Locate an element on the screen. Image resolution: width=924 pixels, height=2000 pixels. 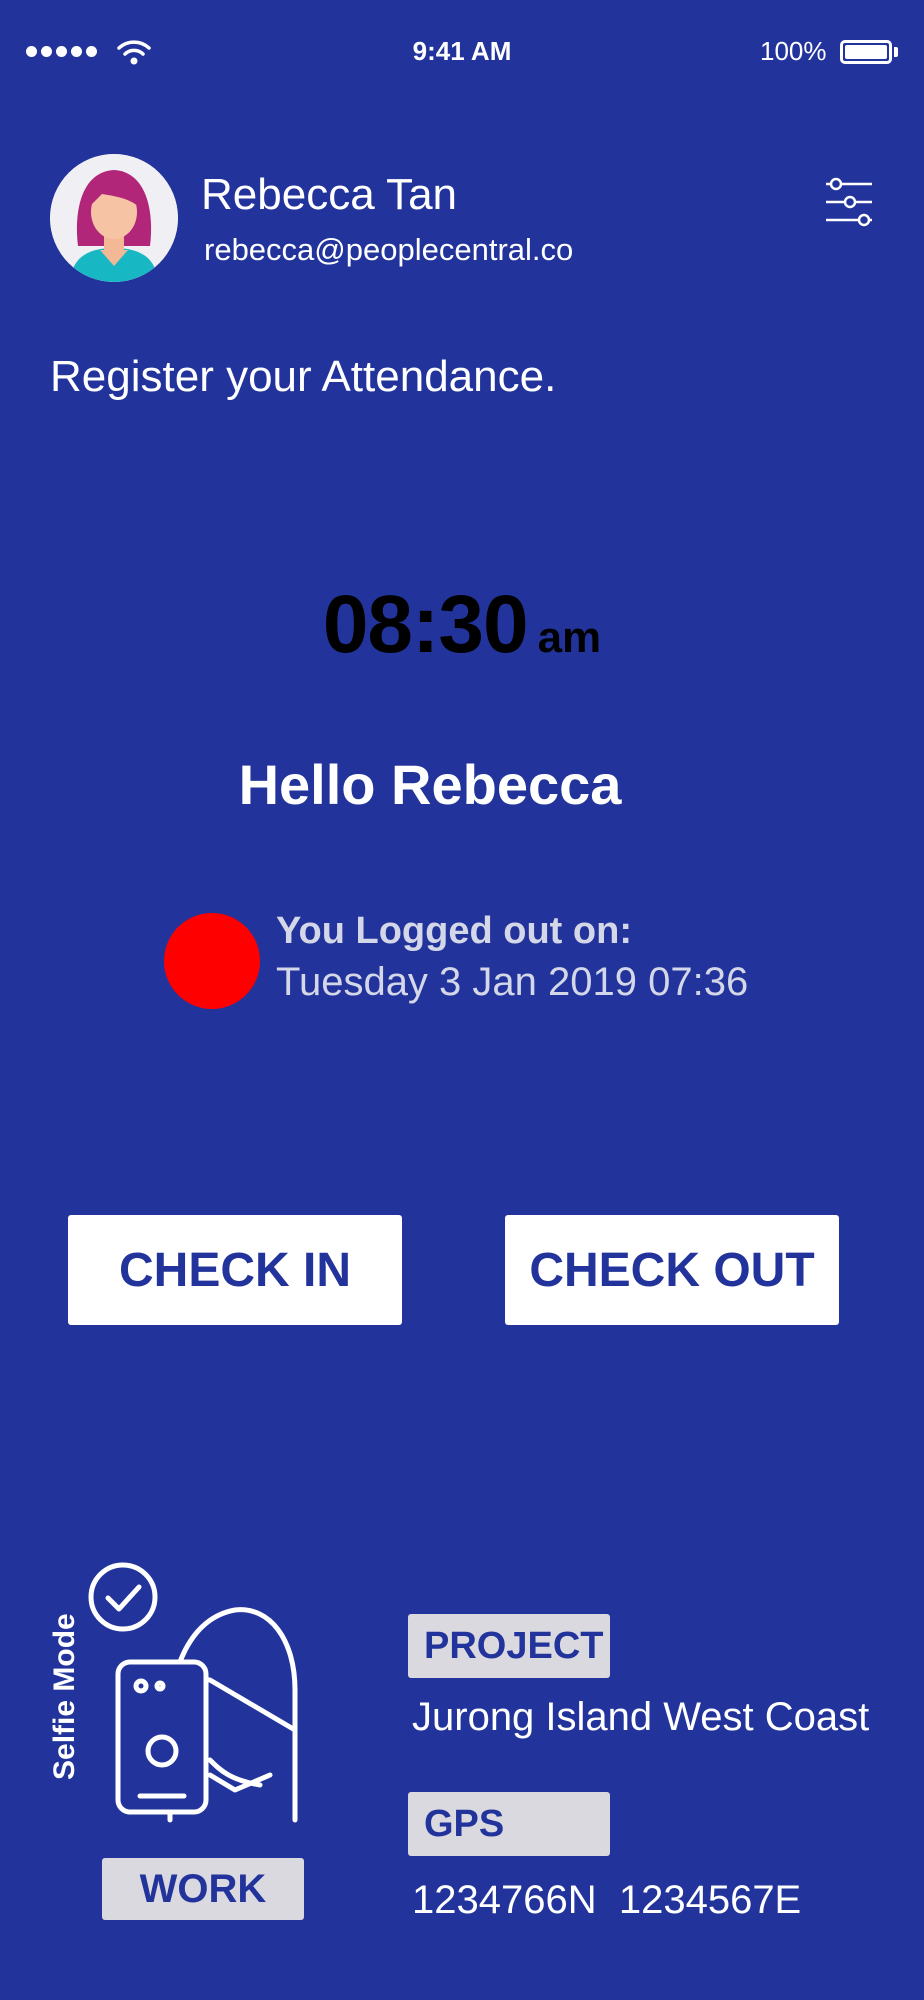
project-tag: PROJECT is located at coordinates (509, 1646).